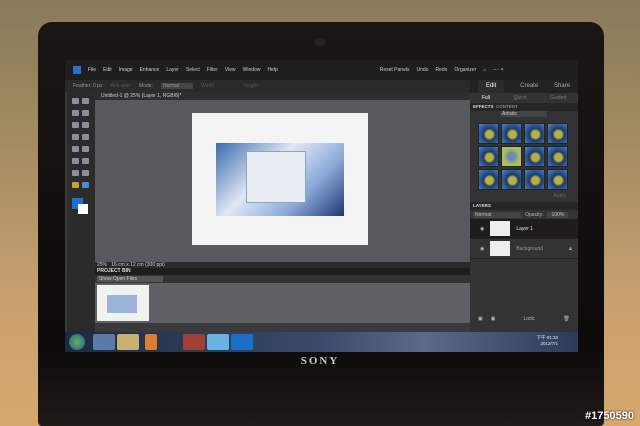 Image resolution: width=640 pixels, height=426 pixels. Describe the element at coordinates (77, 70) in the screenshot. I see `app-logo-icon` at that location.